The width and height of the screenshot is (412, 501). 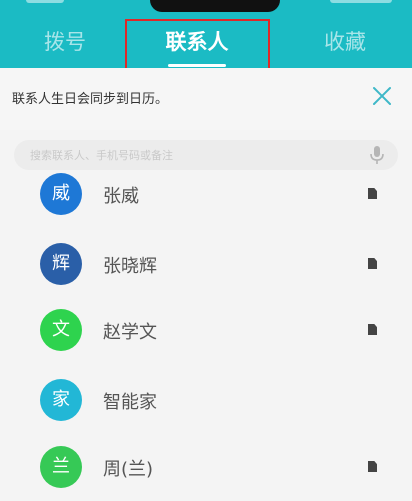 What do you see at coordinates (90, 99) in the screenshot?
I see `notice-text: 联系人生日会同步到日历。` at bounding box center [90, 99].